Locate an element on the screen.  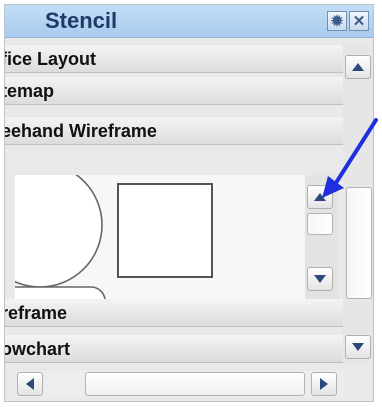
scroll-right-button is located at coordinates (324, 384).